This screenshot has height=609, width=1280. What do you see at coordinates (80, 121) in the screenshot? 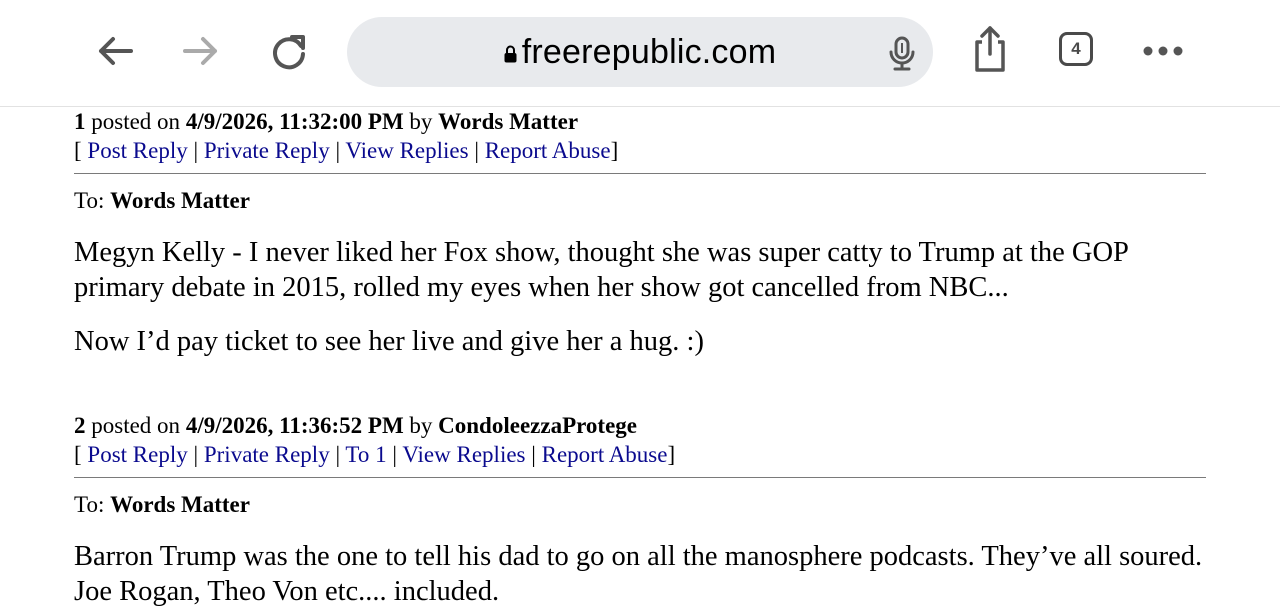
I see `post-number: 1` at bounding box center [80, 121].